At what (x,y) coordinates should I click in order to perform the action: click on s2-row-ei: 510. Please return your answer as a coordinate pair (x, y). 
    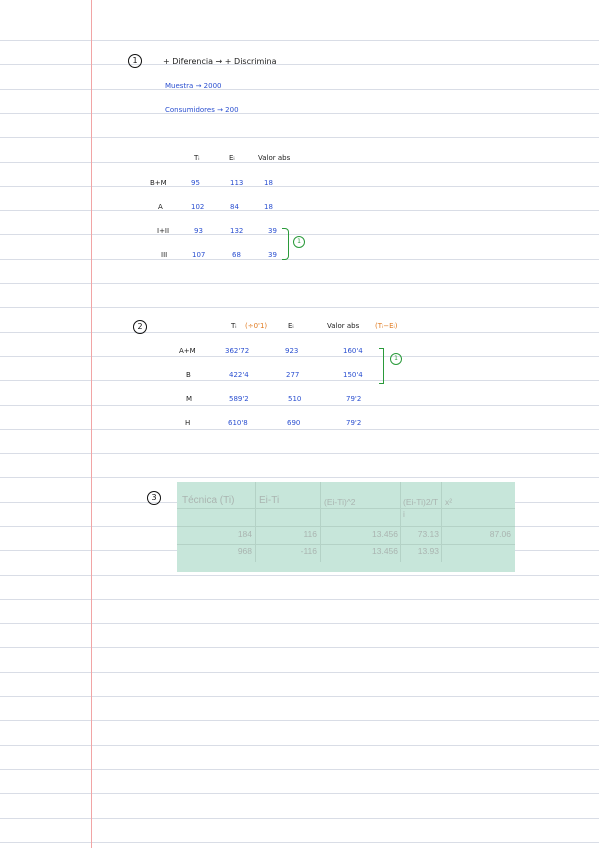
    Looking at the image, I should click on (295, 399).